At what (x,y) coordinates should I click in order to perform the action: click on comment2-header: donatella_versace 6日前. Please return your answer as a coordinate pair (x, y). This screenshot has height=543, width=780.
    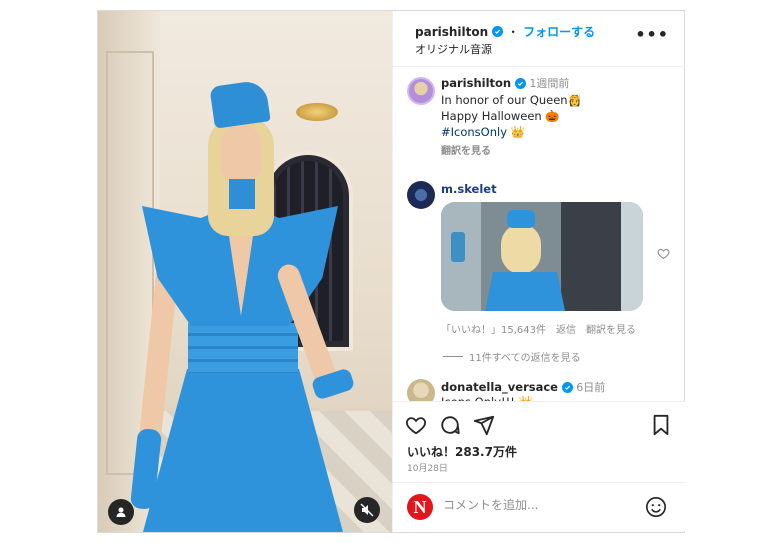
    Looking at the image, I should click on (523, 387).